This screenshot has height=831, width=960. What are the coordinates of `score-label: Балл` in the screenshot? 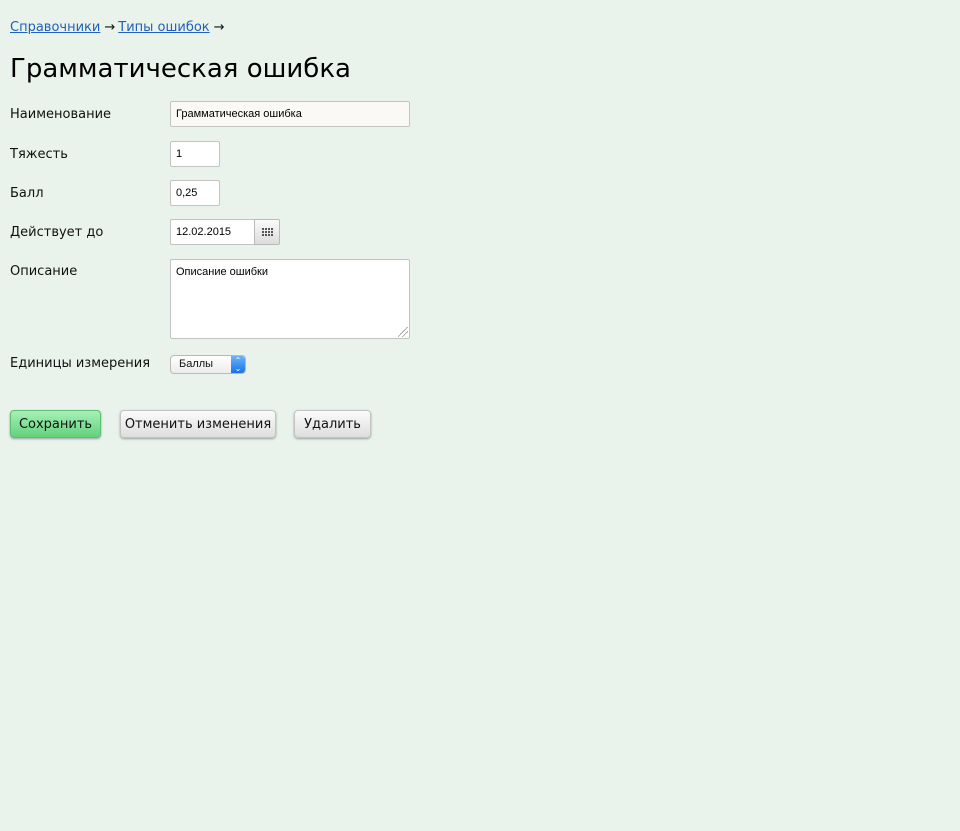 It's located at (27, 193).